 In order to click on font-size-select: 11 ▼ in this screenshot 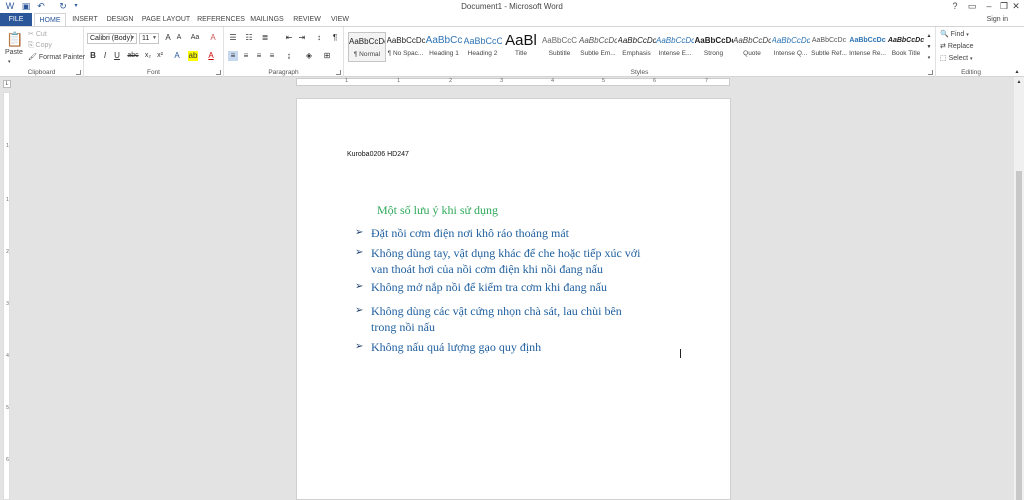, I will do `click(149, 38)`.